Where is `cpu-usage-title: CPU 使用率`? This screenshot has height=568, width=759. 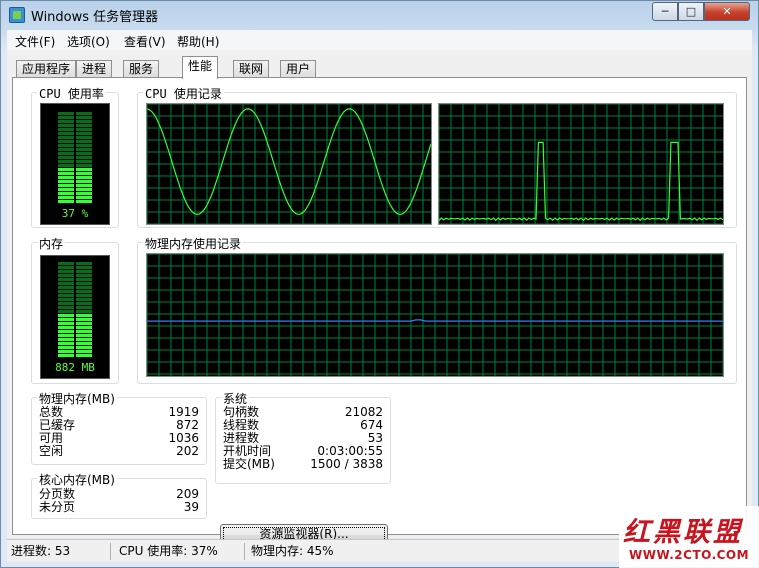 cpu-usage-title: CPU 使用率 is located at coordinates (71, 93).